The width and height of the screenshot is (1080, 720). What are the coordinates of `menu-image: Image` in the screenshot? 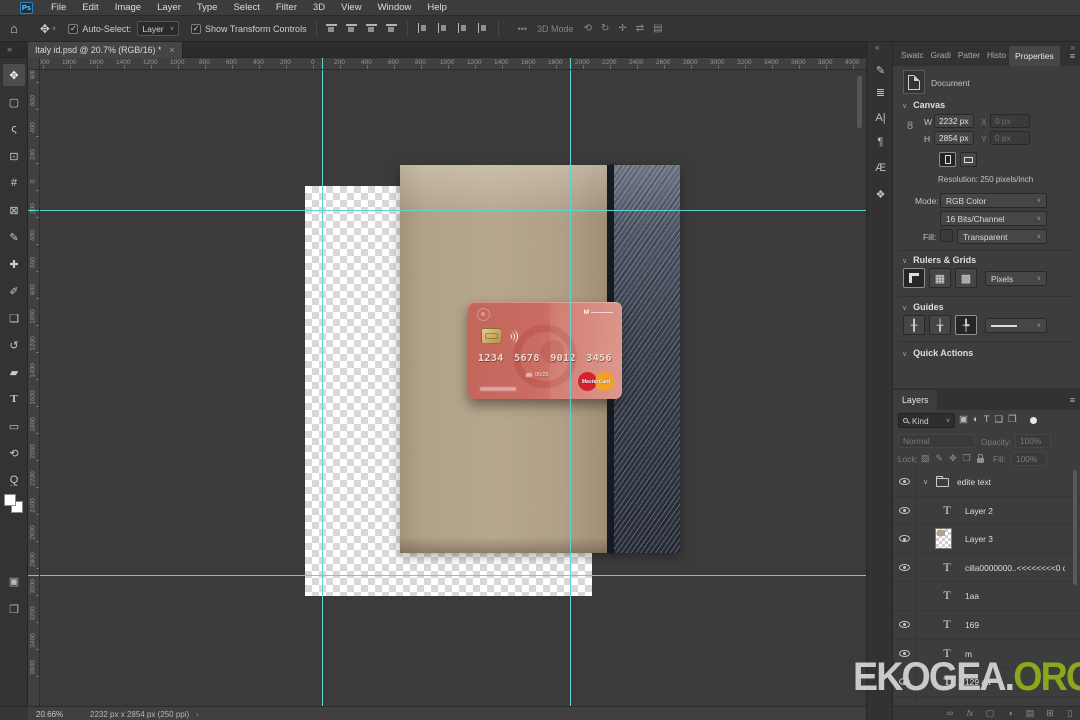 It's located at (128, 7).